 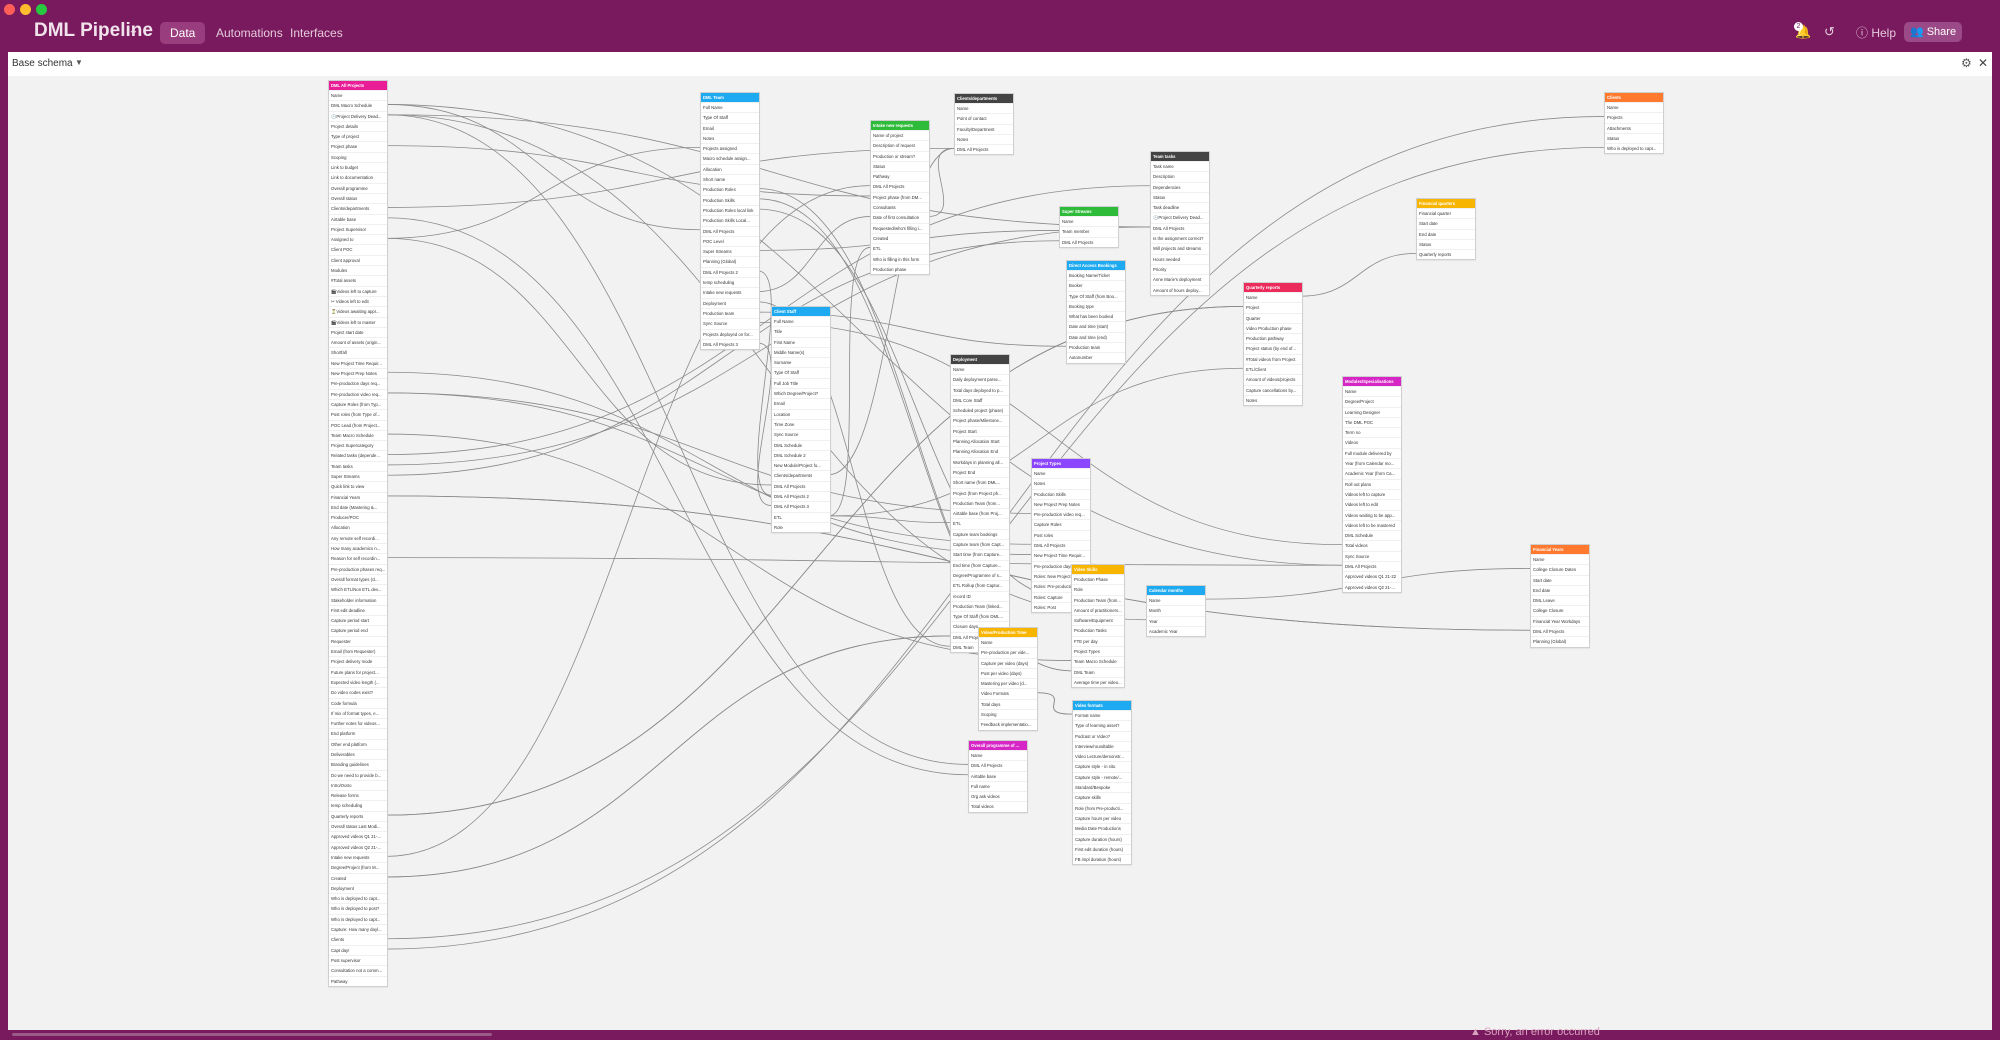 What do you see at coordinates (358, 167) in the screenshot?
I see `table-field: Link to budget` at bounding box center [358, 167].